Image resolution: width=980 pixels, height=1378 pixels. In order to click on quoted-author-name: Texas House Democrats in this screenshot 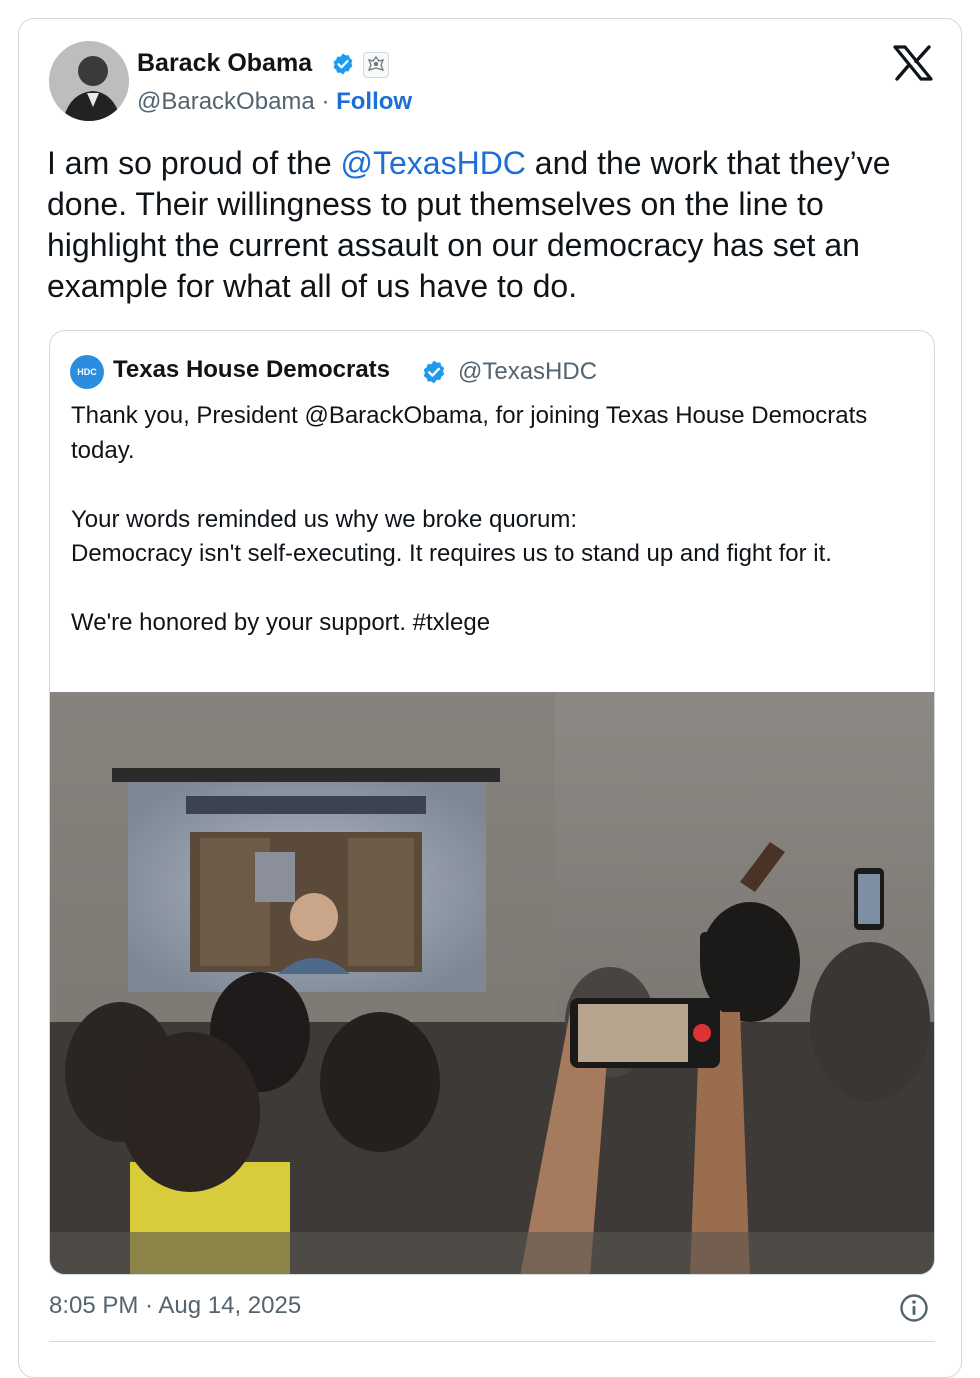, I will do `click(251, 370)`.